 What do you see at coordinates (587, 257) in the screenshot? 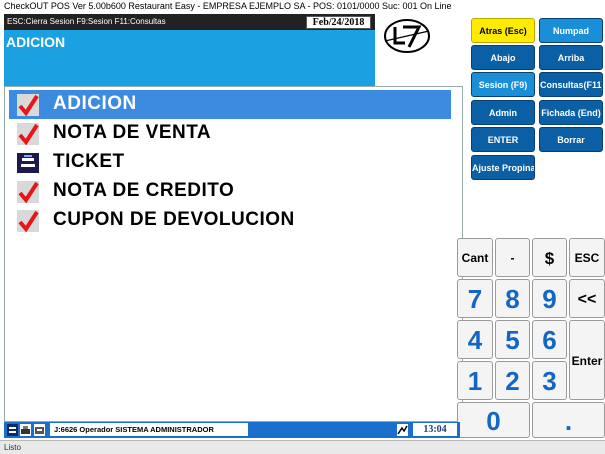
I see `key-esc: ESC` at bounding box center [587, 257].